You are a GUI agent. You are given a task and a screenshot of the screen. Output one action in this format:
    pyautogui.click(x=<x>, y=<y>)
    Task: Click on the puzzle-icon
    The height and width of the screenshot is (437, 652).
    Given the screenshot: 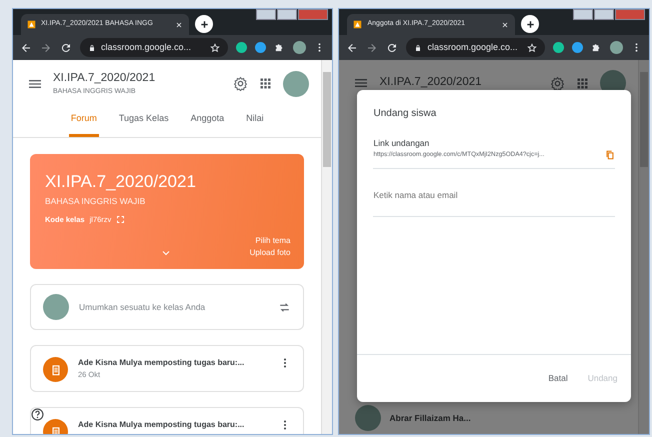 What is the action you would take?
    pyautogui.click(x=596, y=47)
    